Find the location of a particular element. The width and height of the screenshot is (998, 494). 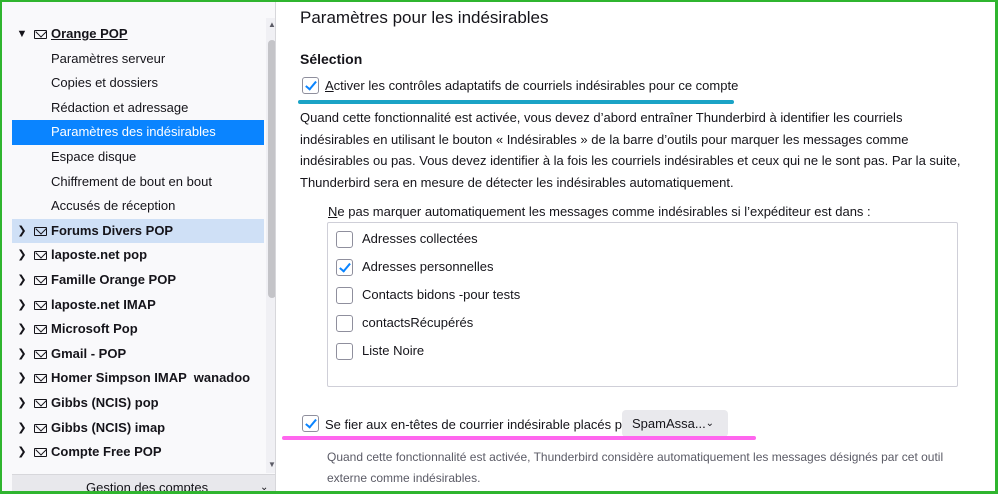

account-free-pop: ❯ Compte Free POP is located at coordinates (138, 452).